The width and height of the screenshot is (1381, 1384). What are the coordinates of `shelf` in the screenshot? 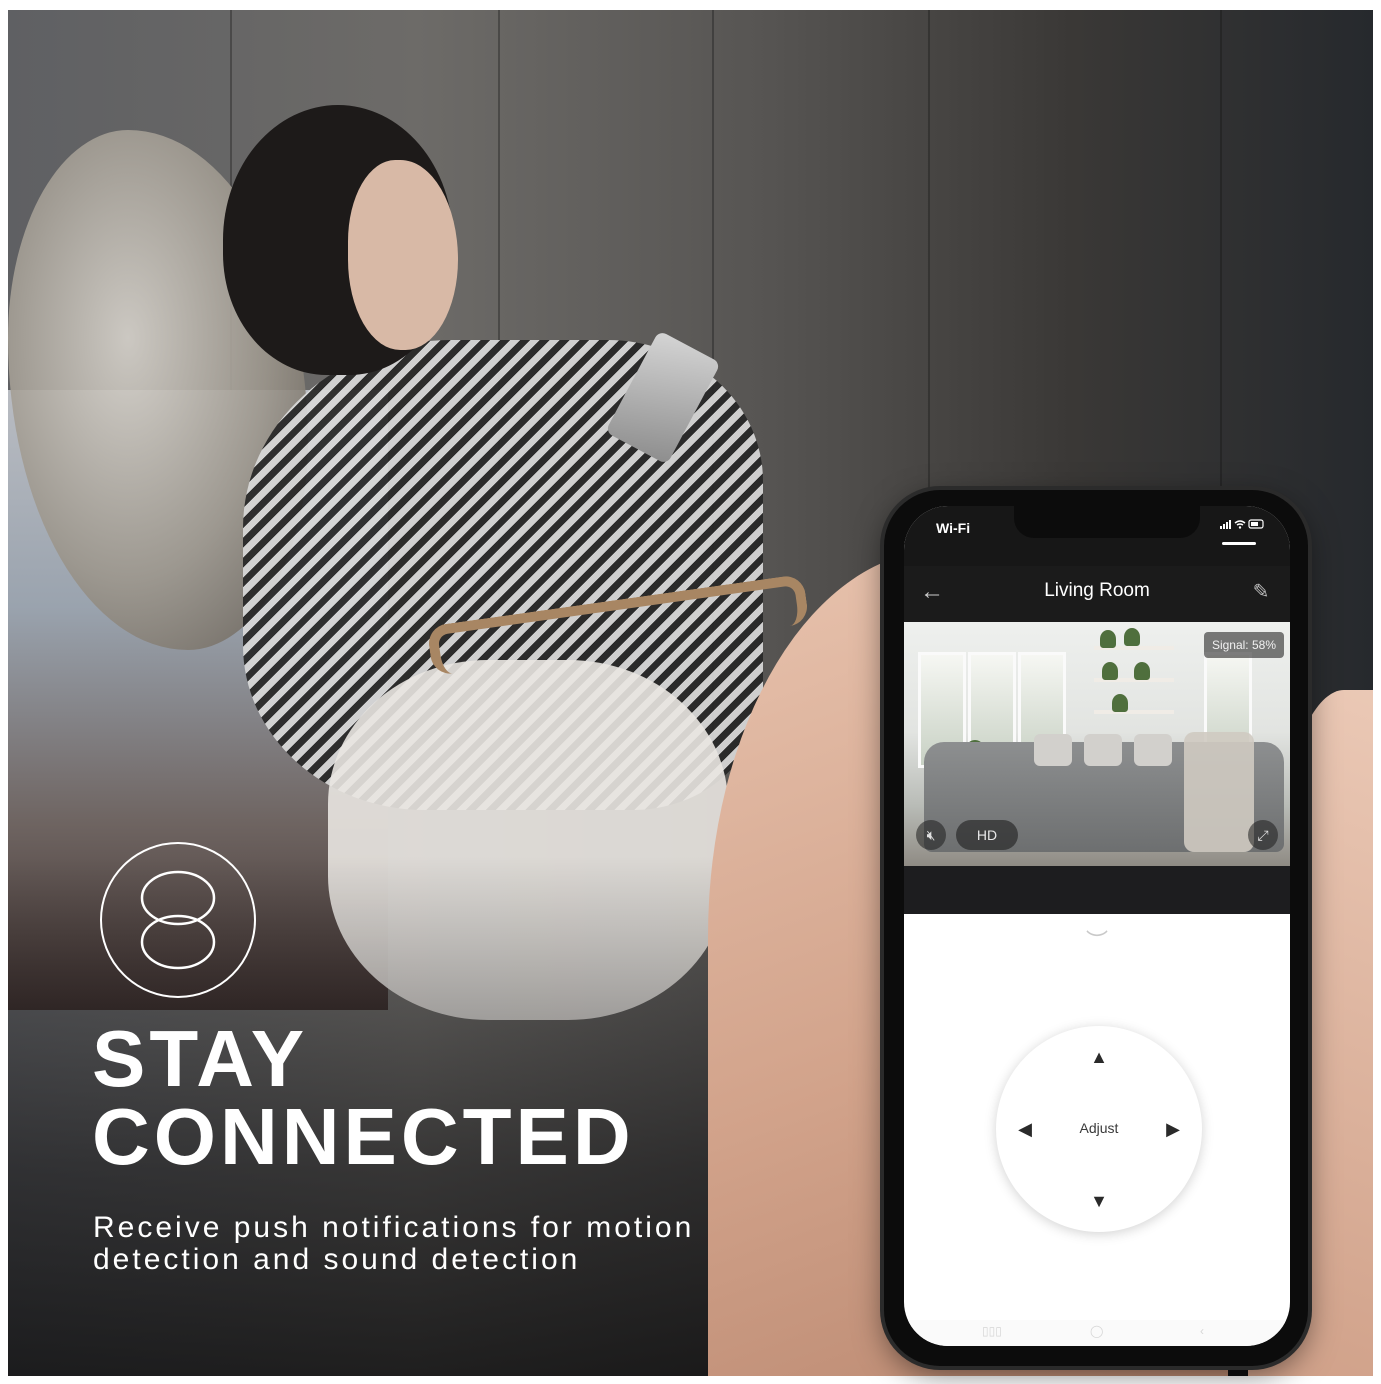 It's located at (1134, 712).